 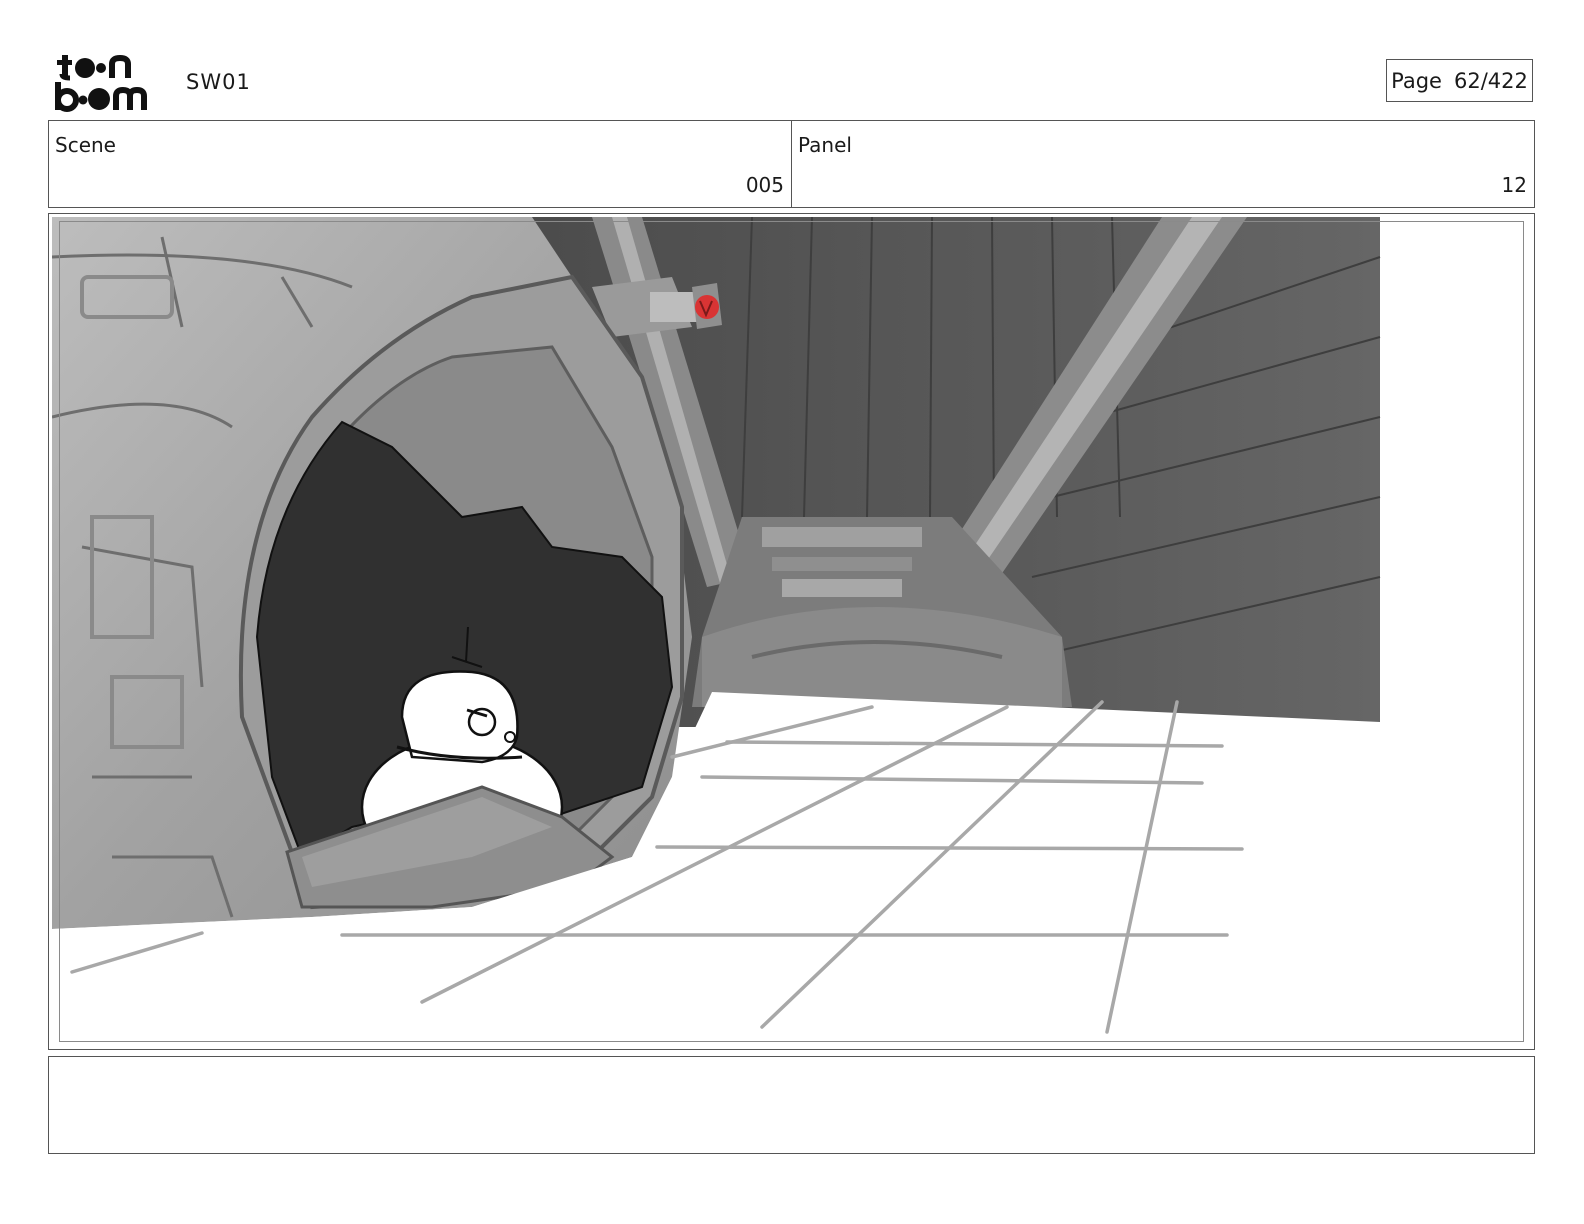 I want to click on project-name: SW01, so click(x=218, y=82).